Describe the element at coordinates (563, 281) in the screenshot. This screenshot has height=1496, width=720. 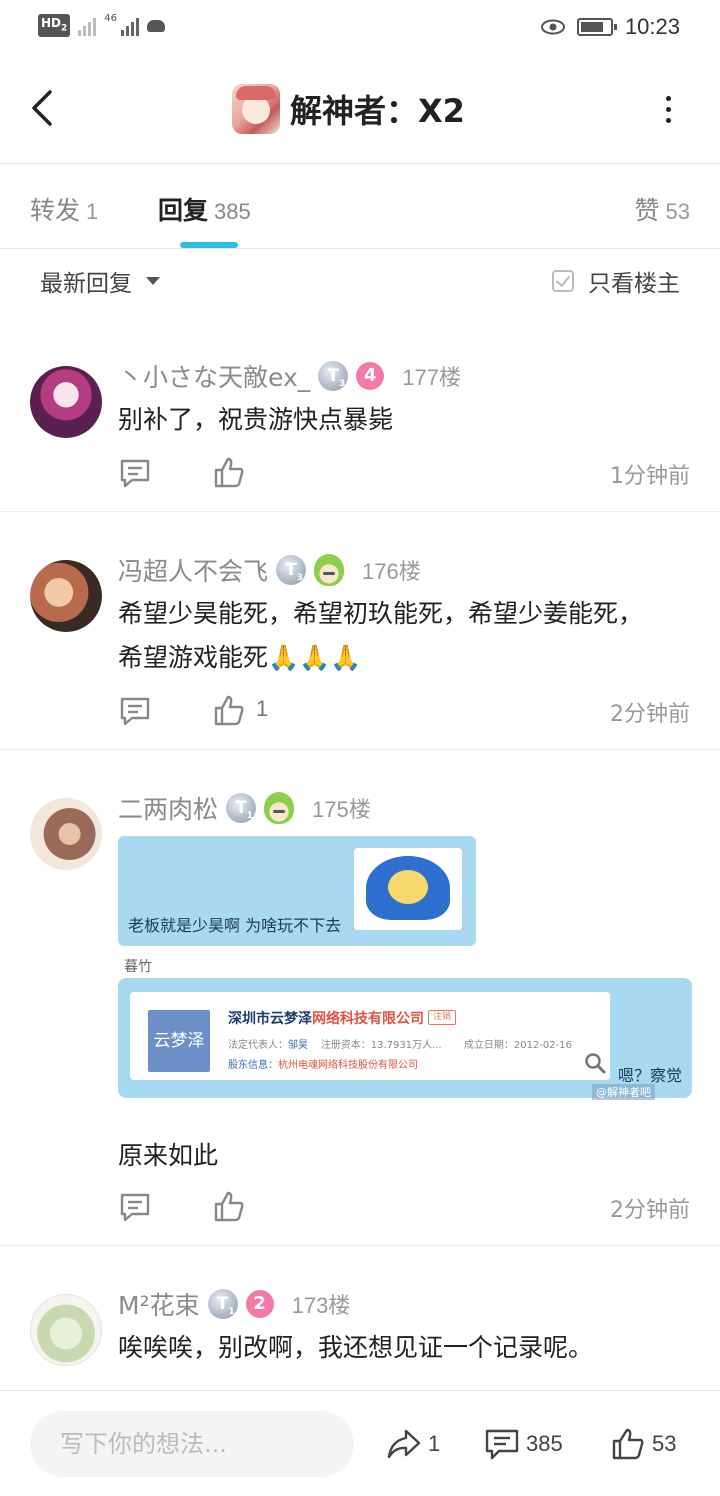
I see `only-op-checkbox` at that location.